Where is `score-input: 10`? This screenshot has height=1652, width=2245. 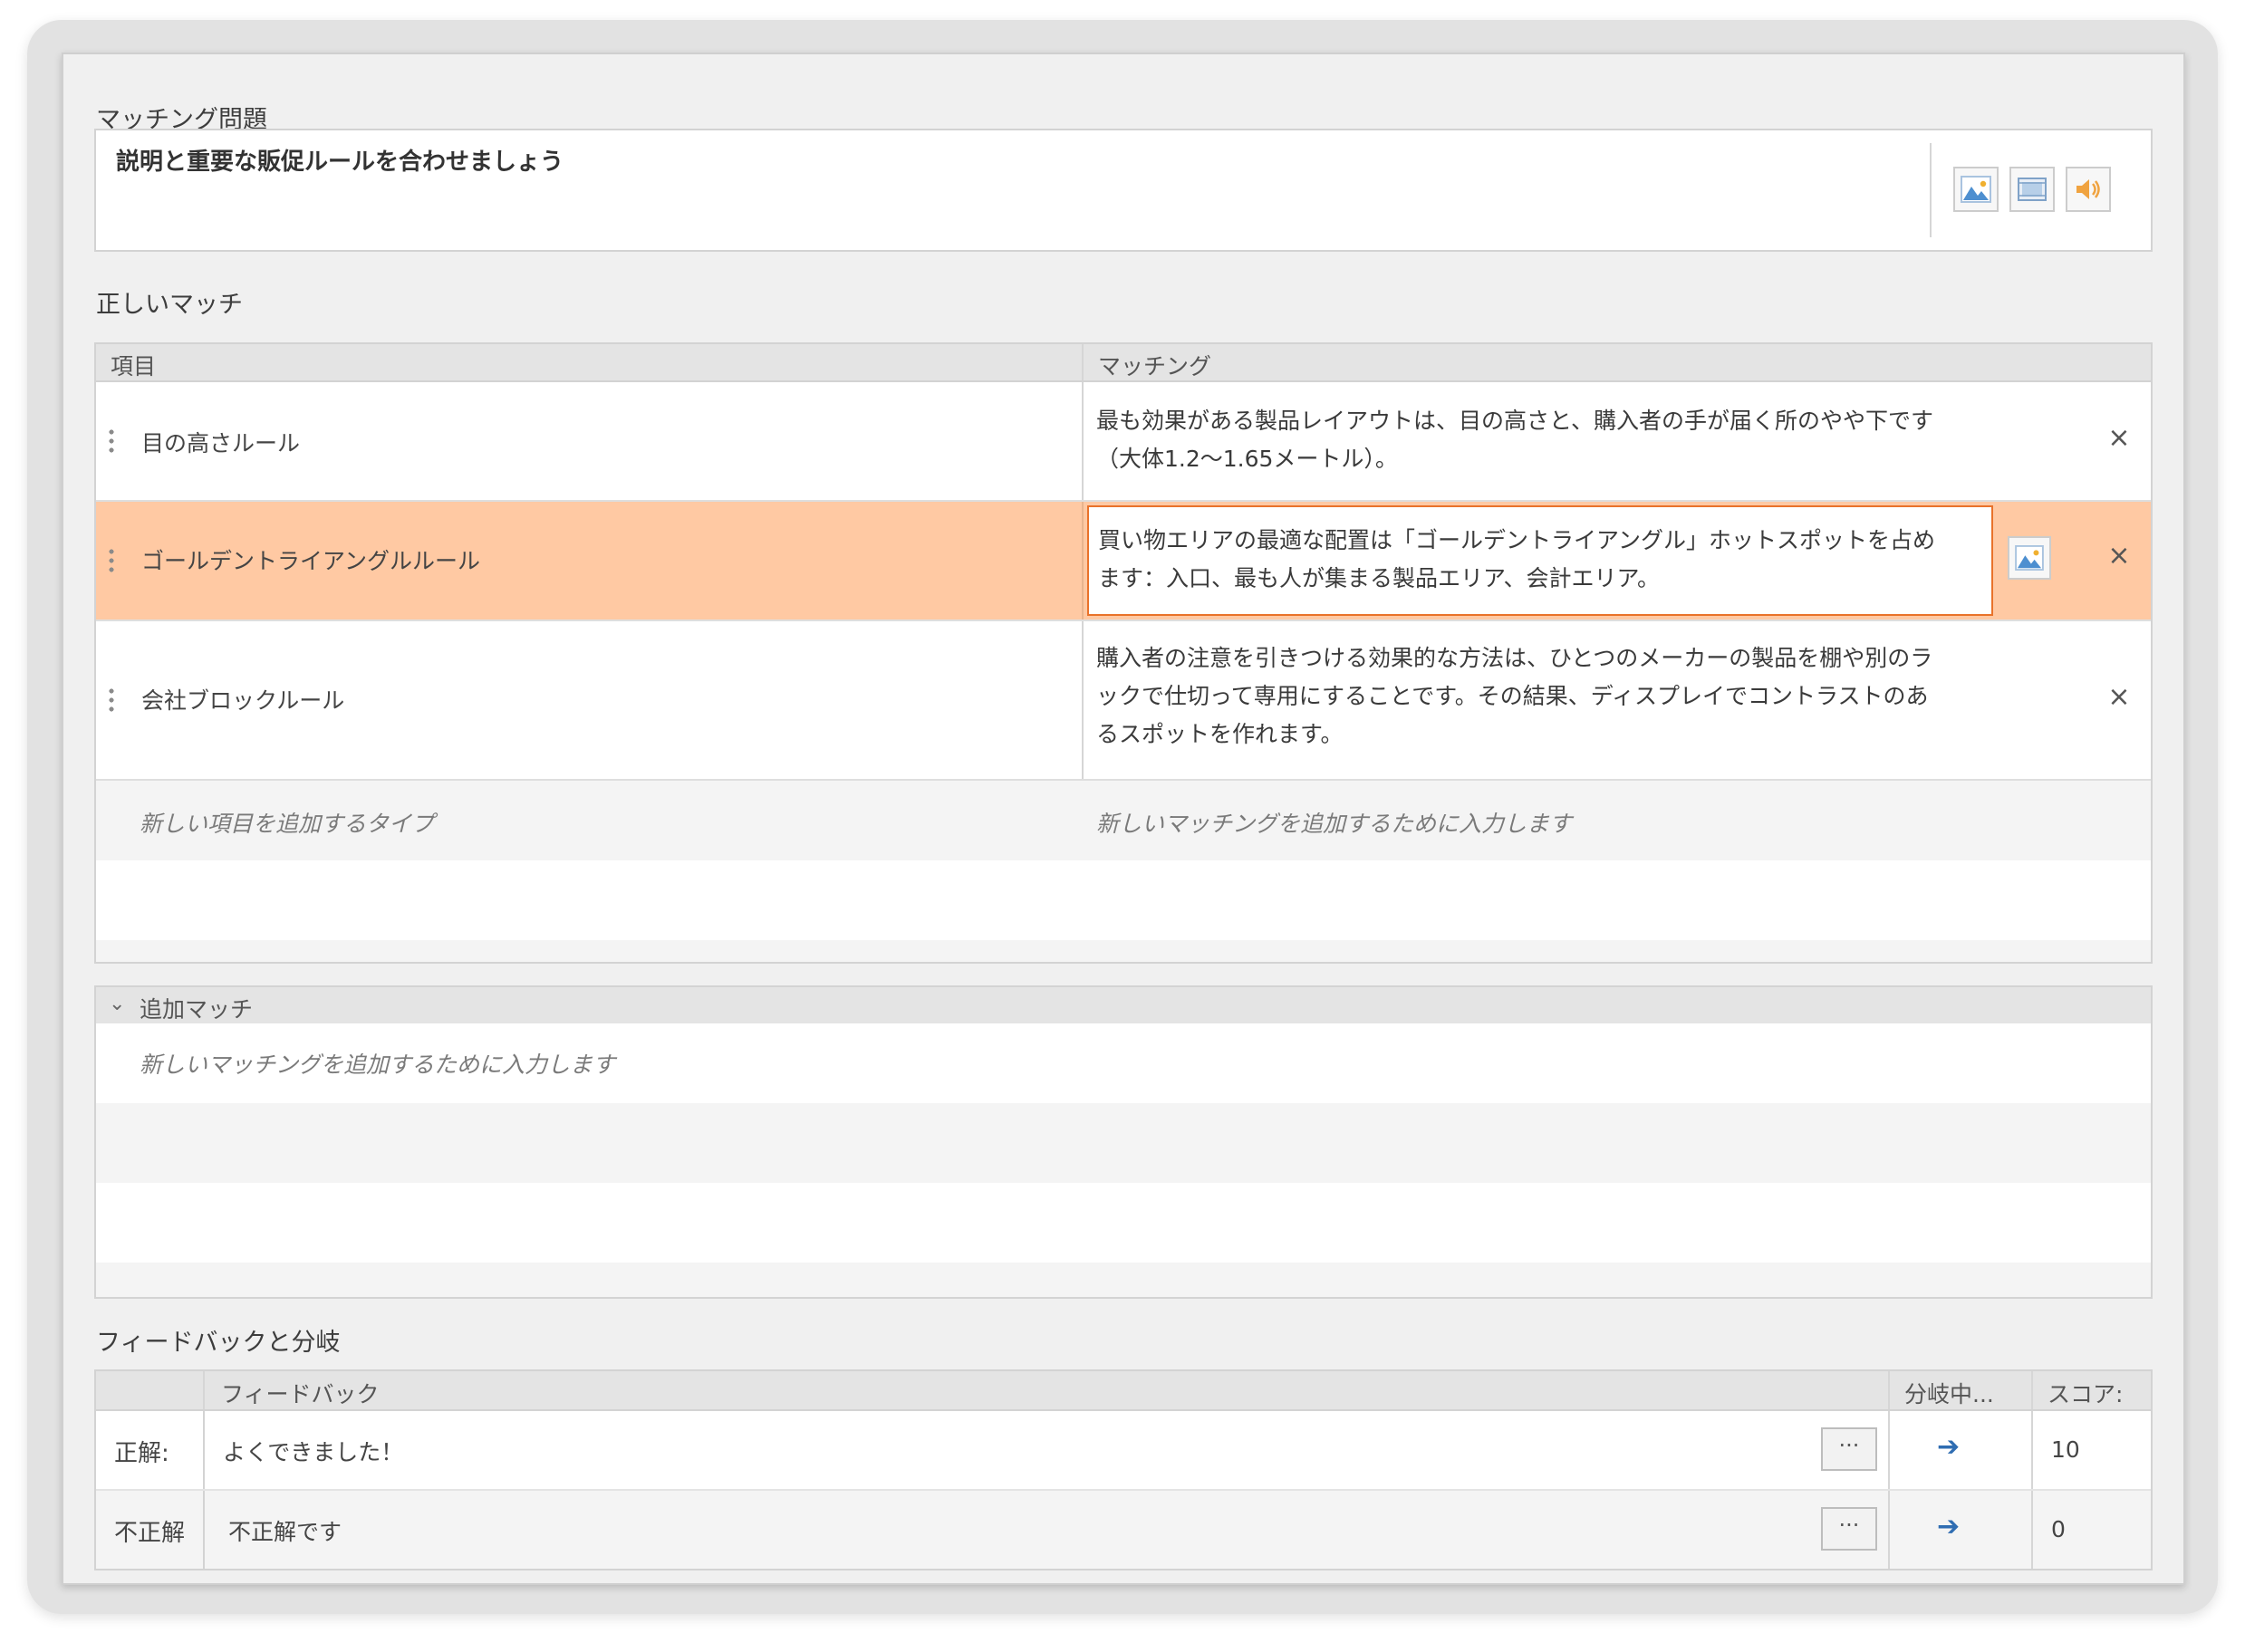
score-input: 10 is located at coordinates (2065, 1449).